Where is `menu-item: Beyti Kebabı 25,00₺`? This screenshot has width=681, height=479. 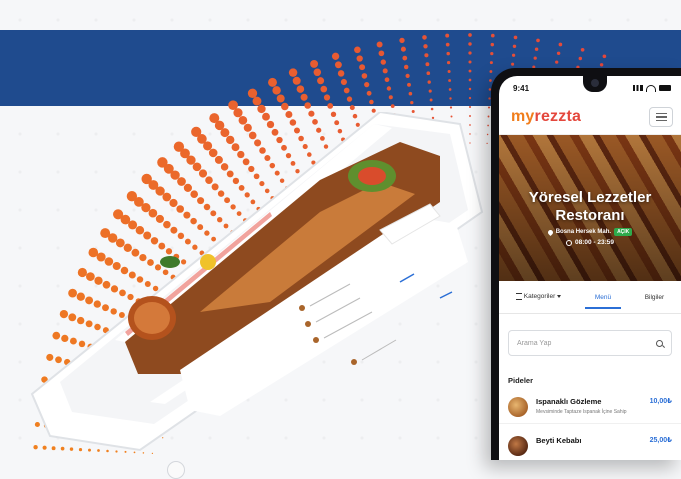 menu-item: Beyti Kebabı 25,00₺ is located at coordinates (590, 442).